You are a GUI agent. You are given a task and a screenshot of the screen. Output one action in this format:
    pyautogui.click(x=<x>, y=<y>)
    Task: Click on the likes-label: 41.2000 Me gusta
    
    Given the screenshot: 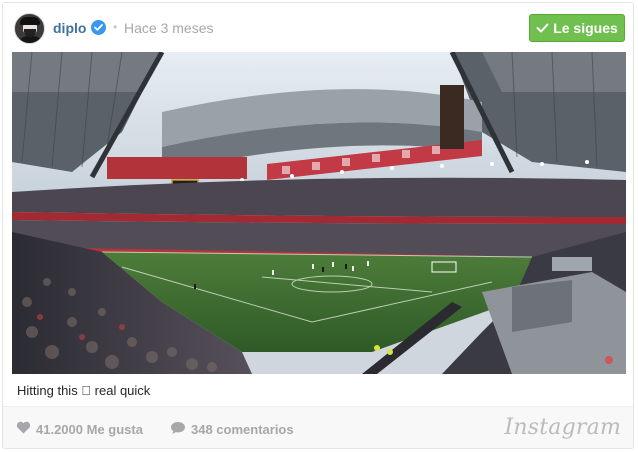 What is the action you would take?
    pyautogui.click(x=89, y=429)
    